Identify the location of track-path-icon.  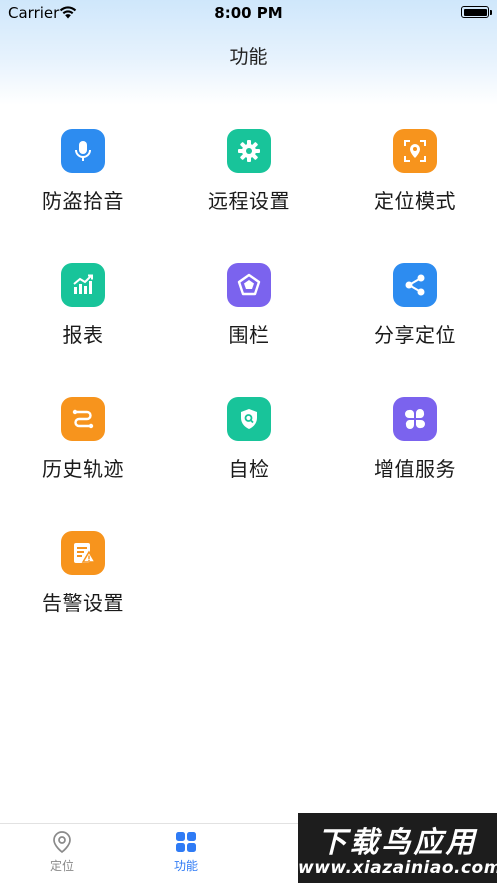
(83, 419).